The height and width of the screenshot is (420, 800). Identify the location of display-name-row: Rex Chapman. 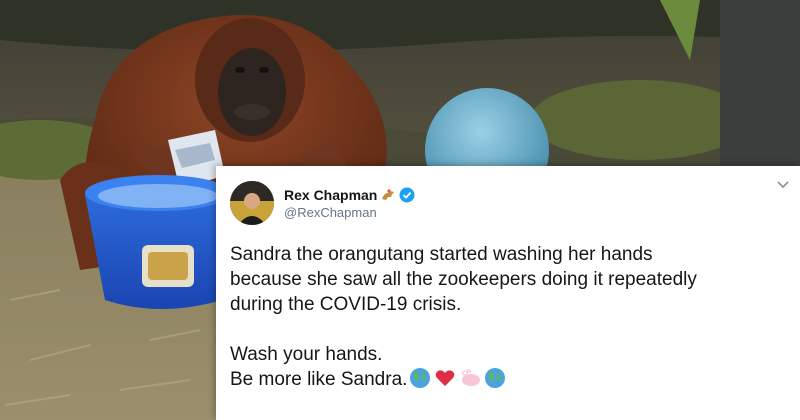
(349, 195).